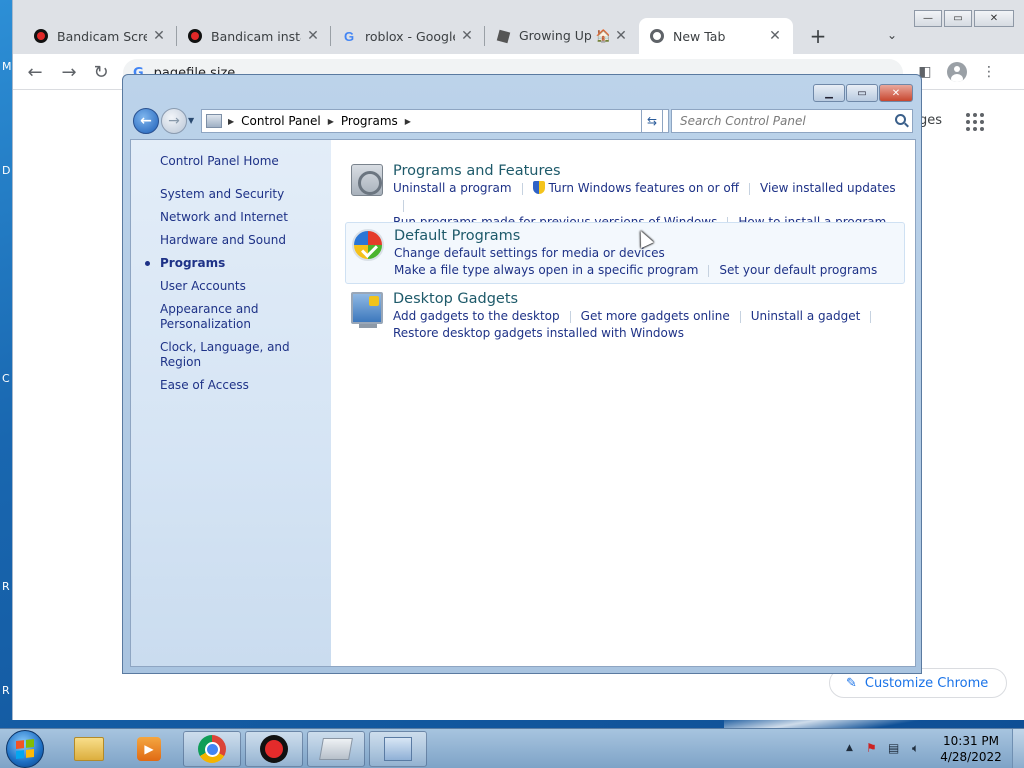 Image resolution: width=1024 pixels, height=768 pixels. What do you see at coordinates (242, 317) in the screenshot?
I see `sidebar-item-appearance: Appearance and Personalization` at bounding box center [242, 317].